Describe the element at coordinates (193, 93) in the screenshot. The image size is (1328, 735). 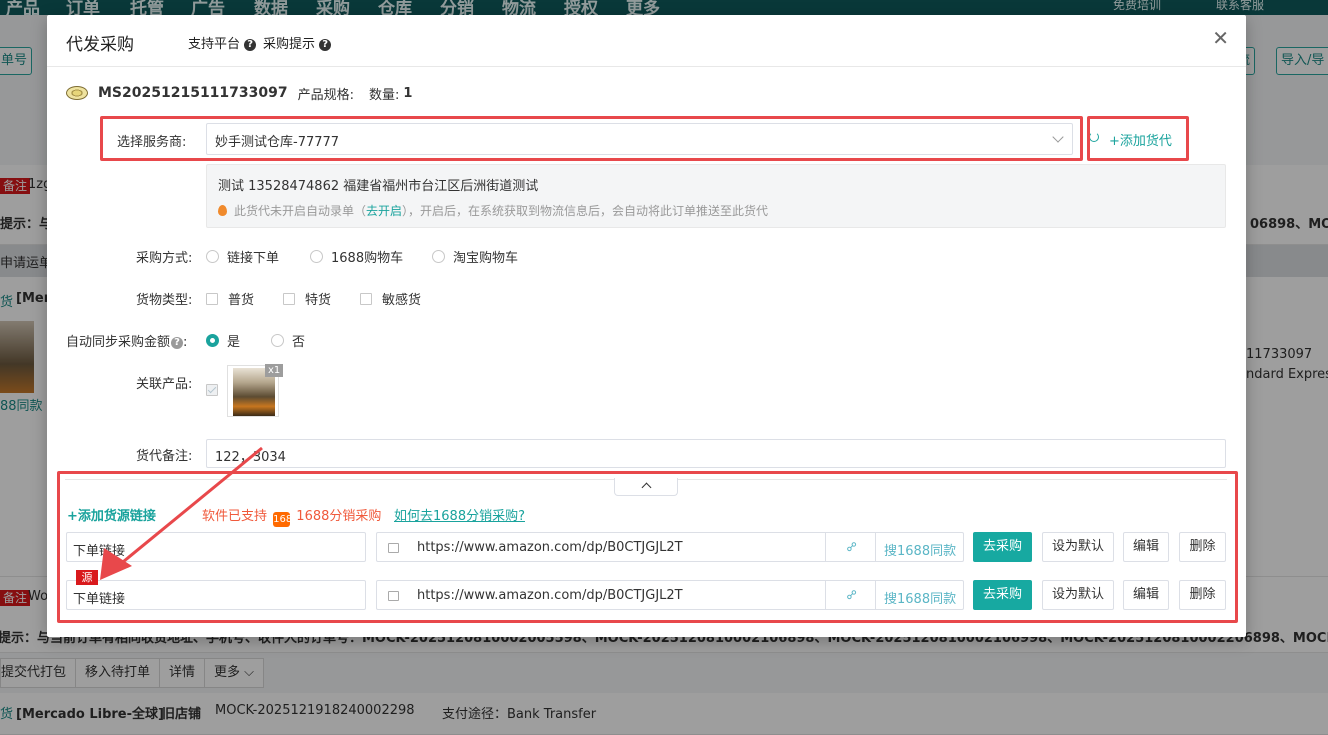
I see `order-number: MS20251215111733097` at that location.